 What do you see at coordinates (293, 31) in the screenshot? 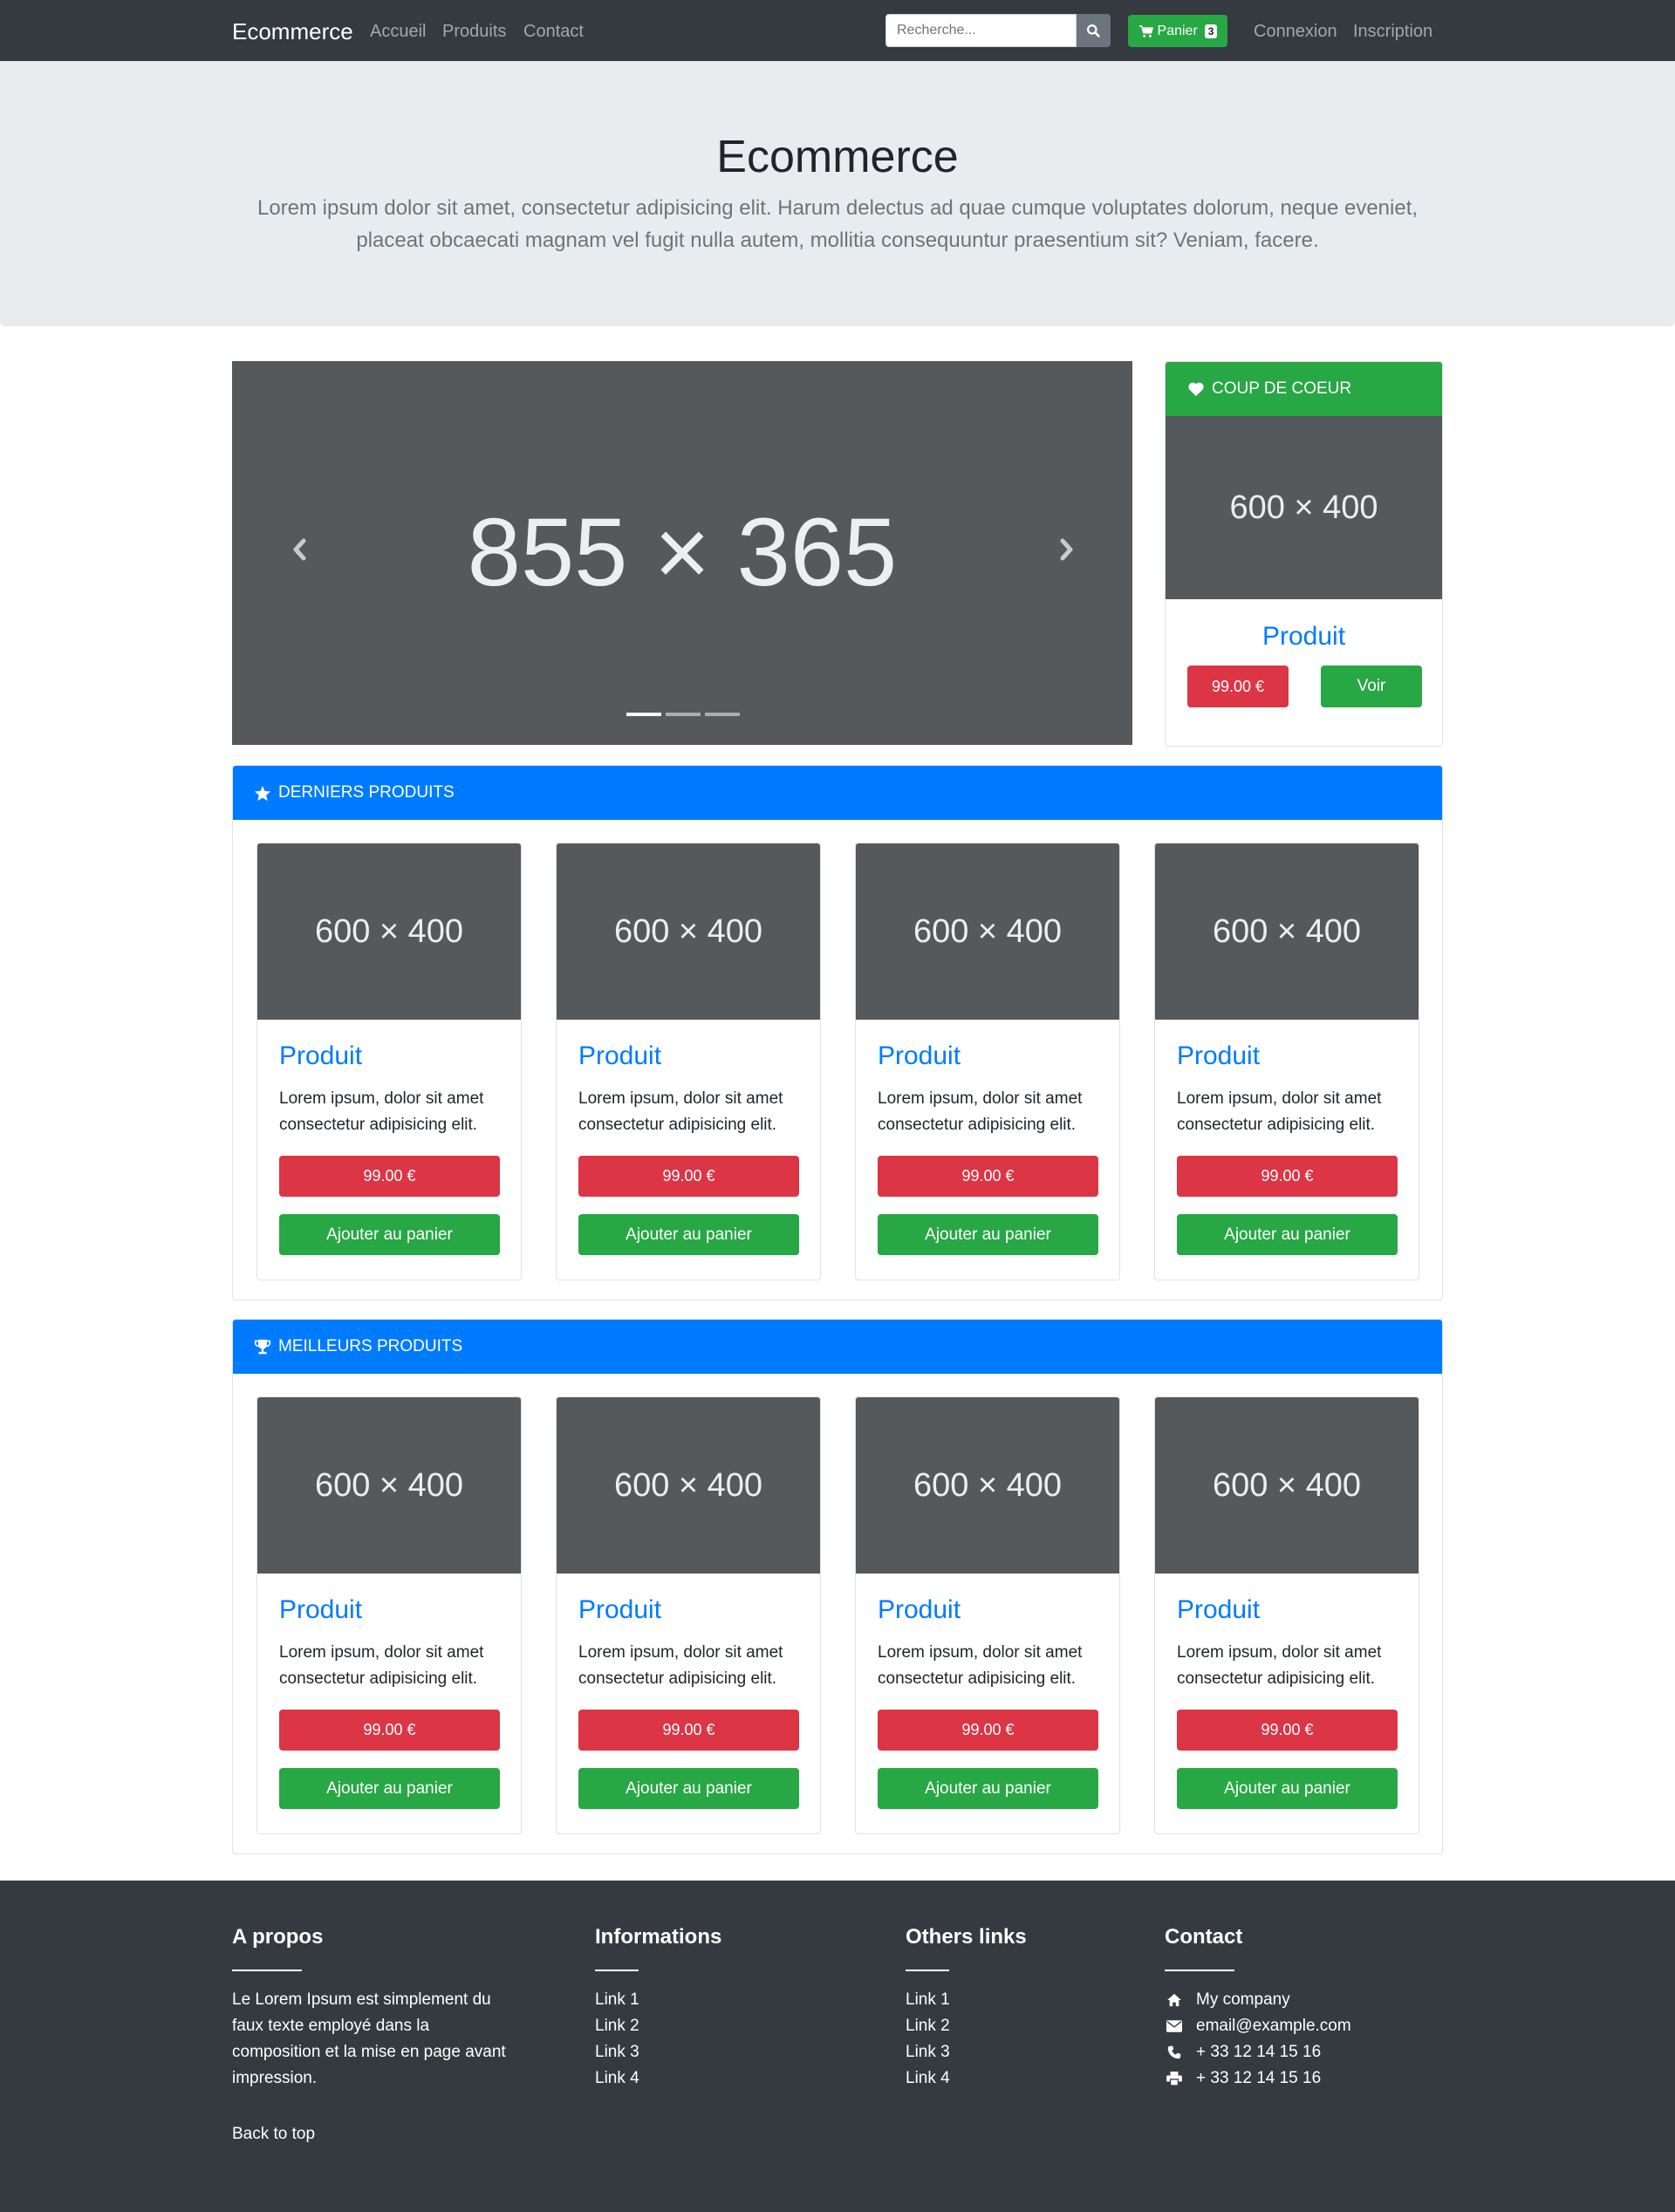
I see `brand-link: Ecommerce` at bounding box center [293, 31].